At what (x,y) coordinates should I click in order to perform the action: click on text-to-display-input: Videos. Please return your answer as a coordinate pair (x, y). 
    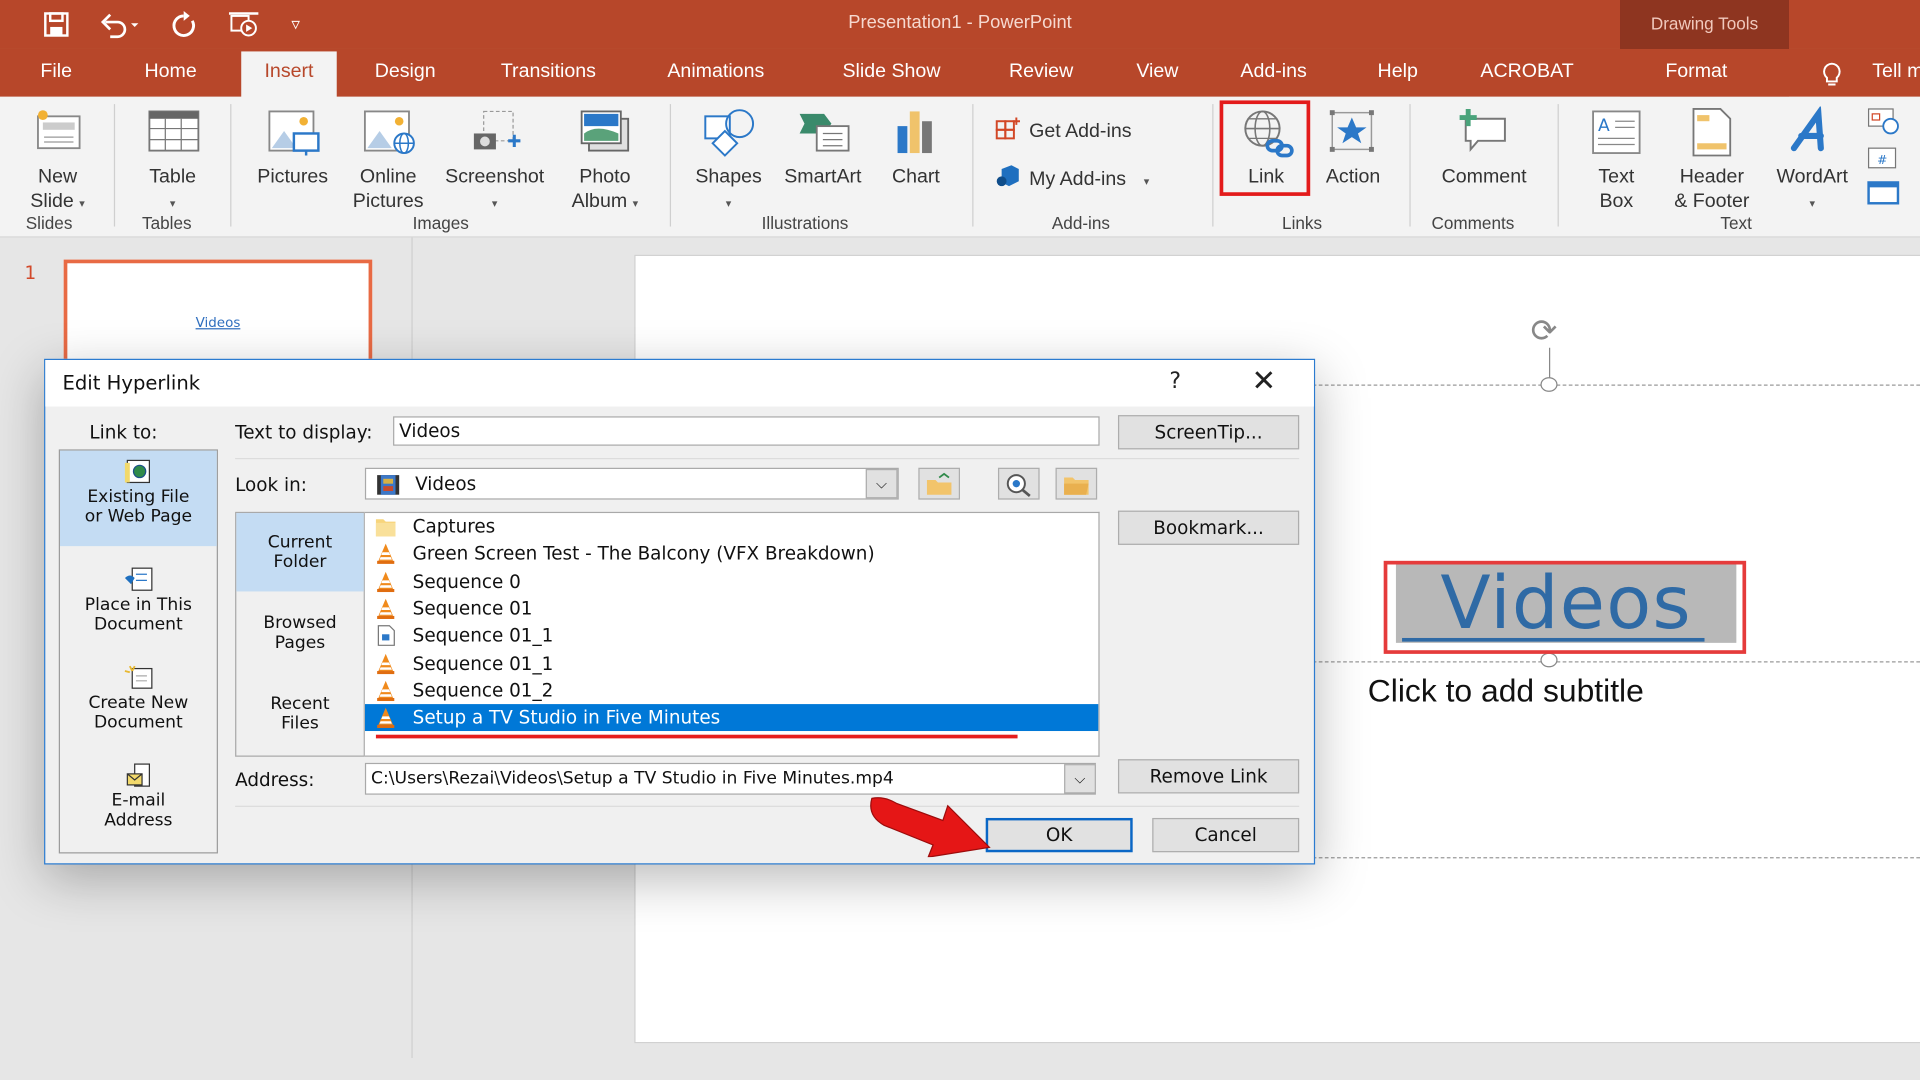
    Looking at the image, I should click on (746, 431).